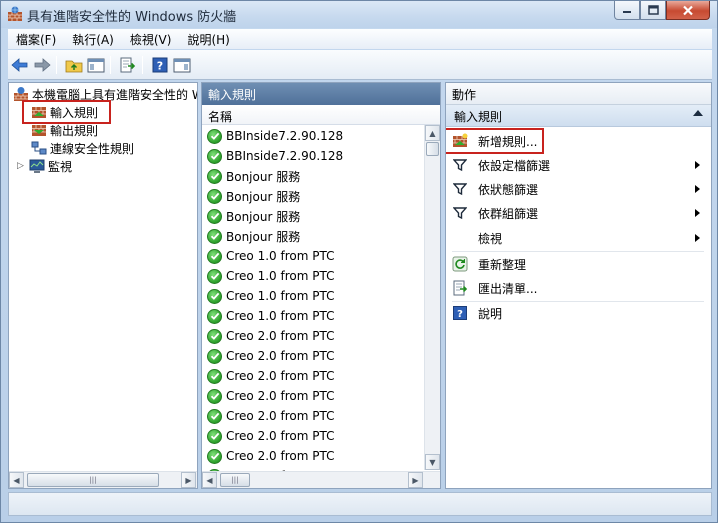 Image resolution: width=718 pixels, height=523 pixels. I want to click on new-rule-highlight, so click(495, 141).